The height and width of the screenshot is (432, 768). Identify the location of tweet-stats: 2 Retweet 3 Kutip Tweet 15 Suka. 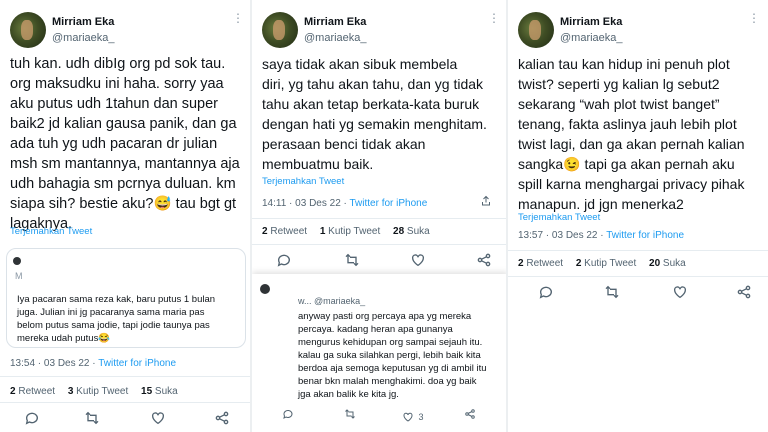
(94, 391).